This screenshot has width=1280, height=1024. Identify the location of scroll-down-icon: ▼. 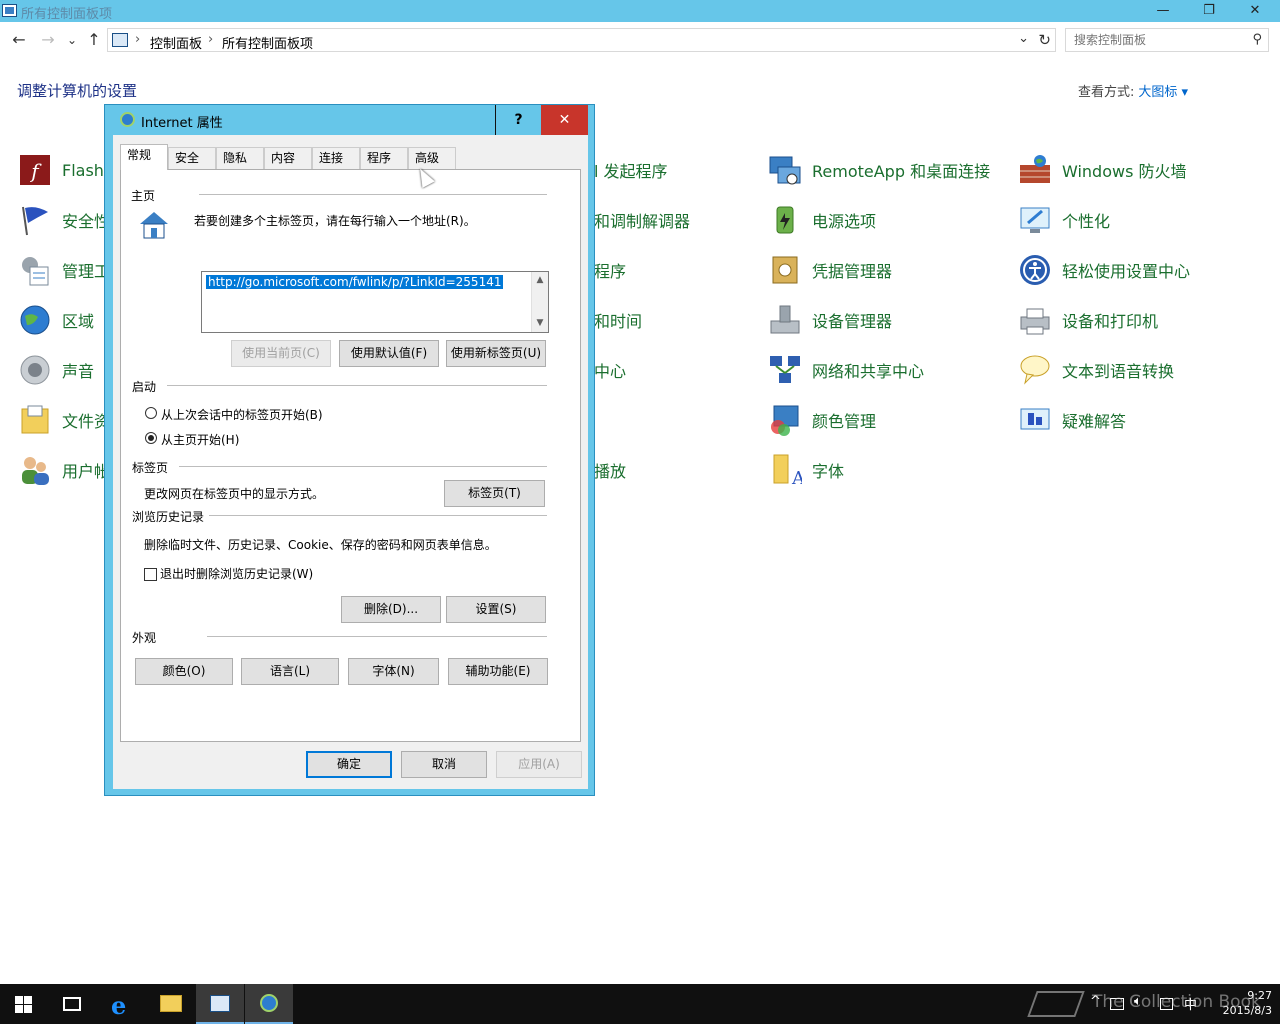
(540, 323).